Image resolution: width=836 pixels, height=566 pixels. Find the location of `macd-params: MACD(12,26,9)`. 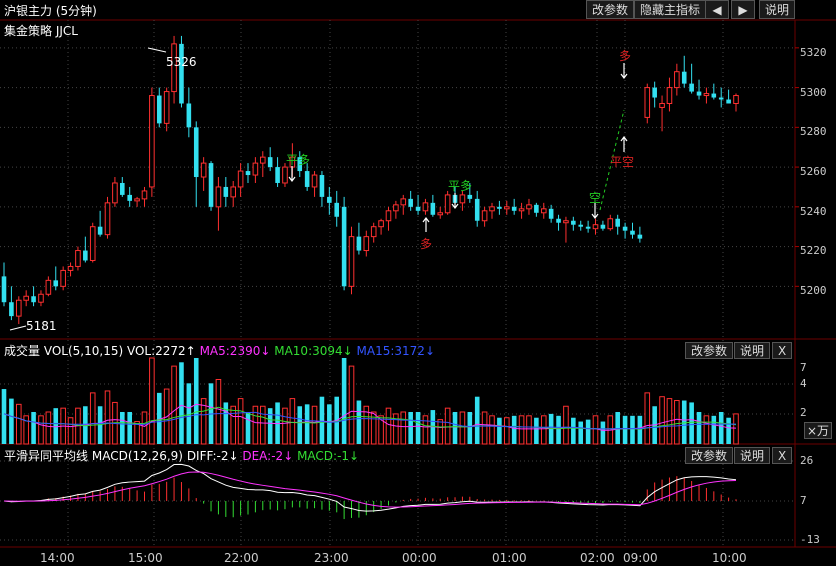

macd-params: MACD(12,26,9) is located at coordinates (137, 456).